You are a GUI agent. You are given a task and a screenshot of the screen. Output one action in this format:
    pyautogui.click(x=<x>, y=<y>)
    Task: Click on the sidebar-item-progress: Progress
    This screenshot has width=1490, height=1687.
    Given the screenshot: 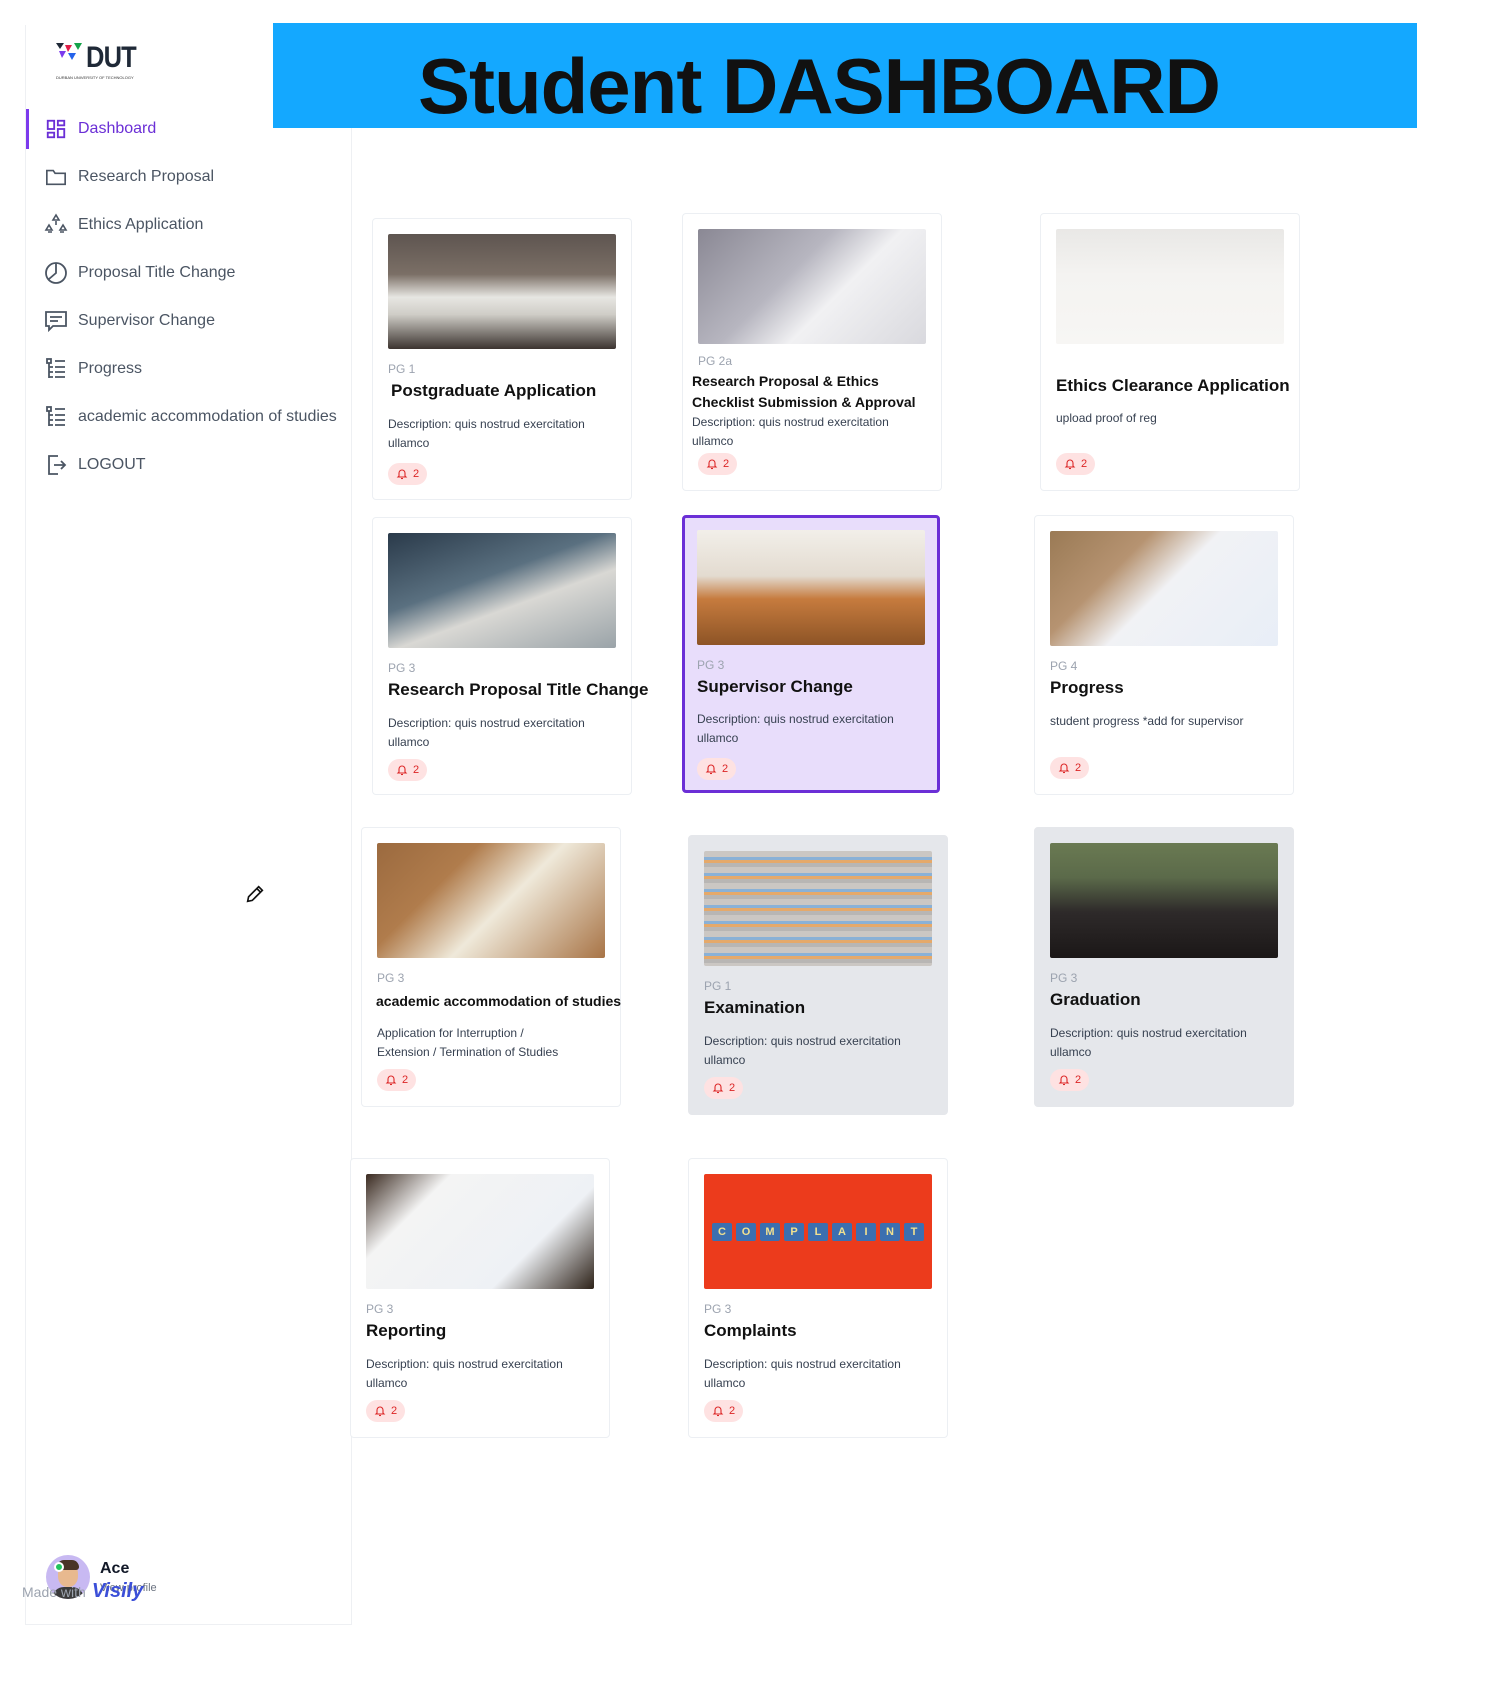 What is the action you would take?
    pyautogui.click(x=189, y=369)
    